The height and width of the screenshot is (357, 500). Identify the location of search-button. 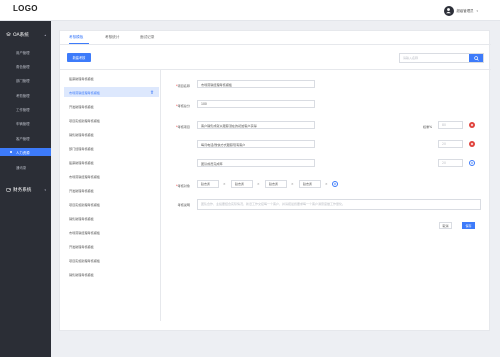
(476, 58).